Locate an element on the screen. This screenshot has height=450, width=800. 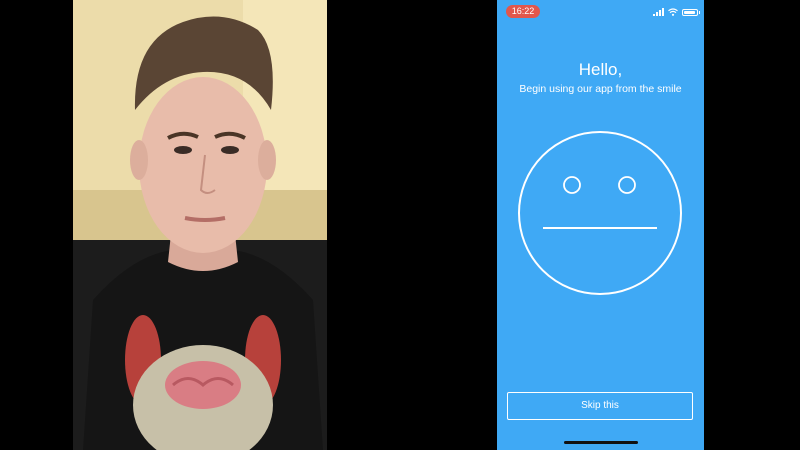
battery-icon is located at coordinates (691, 12).